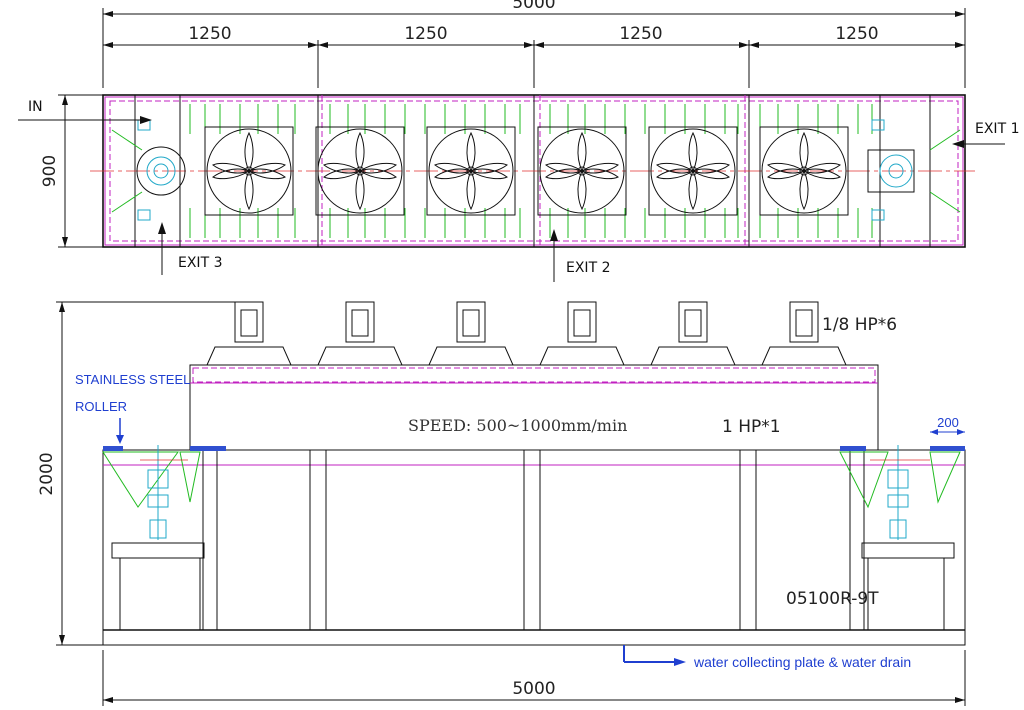 The height and width of the screenshot is (710, 1024). I want to click on upper-housing, so click(534, 407).